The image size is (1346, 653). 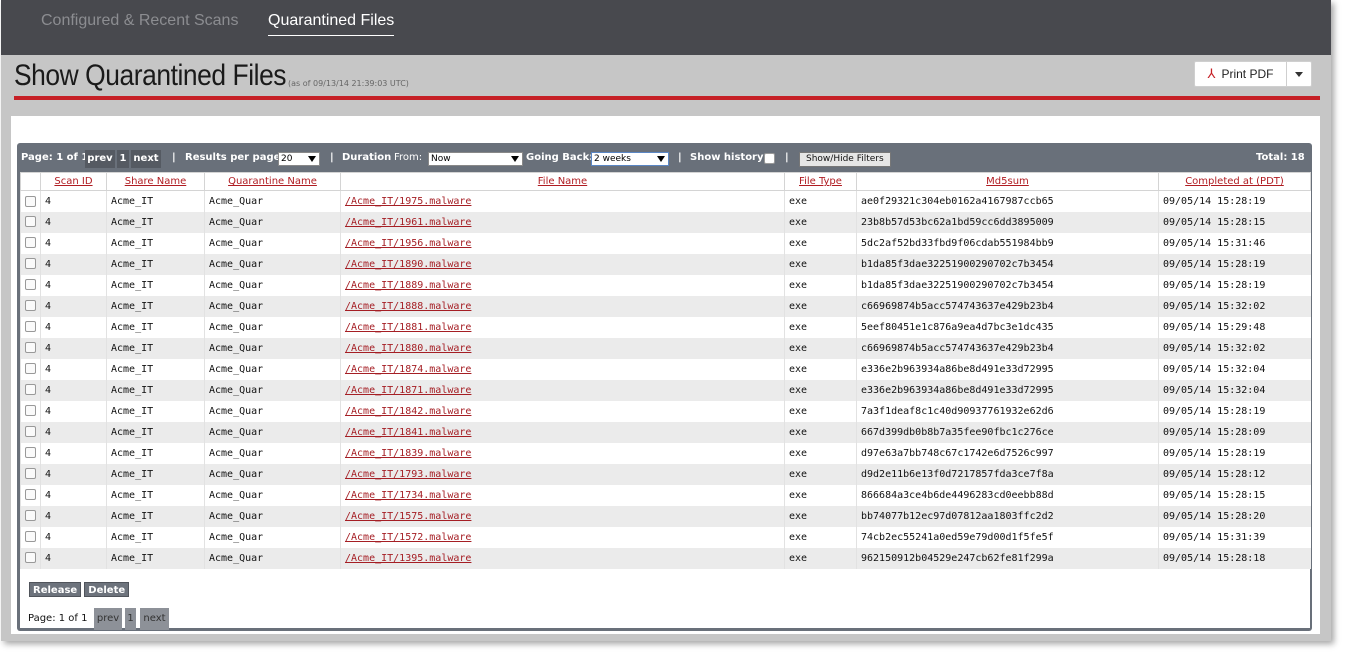 I want to click on file-name-link: /Acme_IT/1880.malware, so click(x=408, y=348).